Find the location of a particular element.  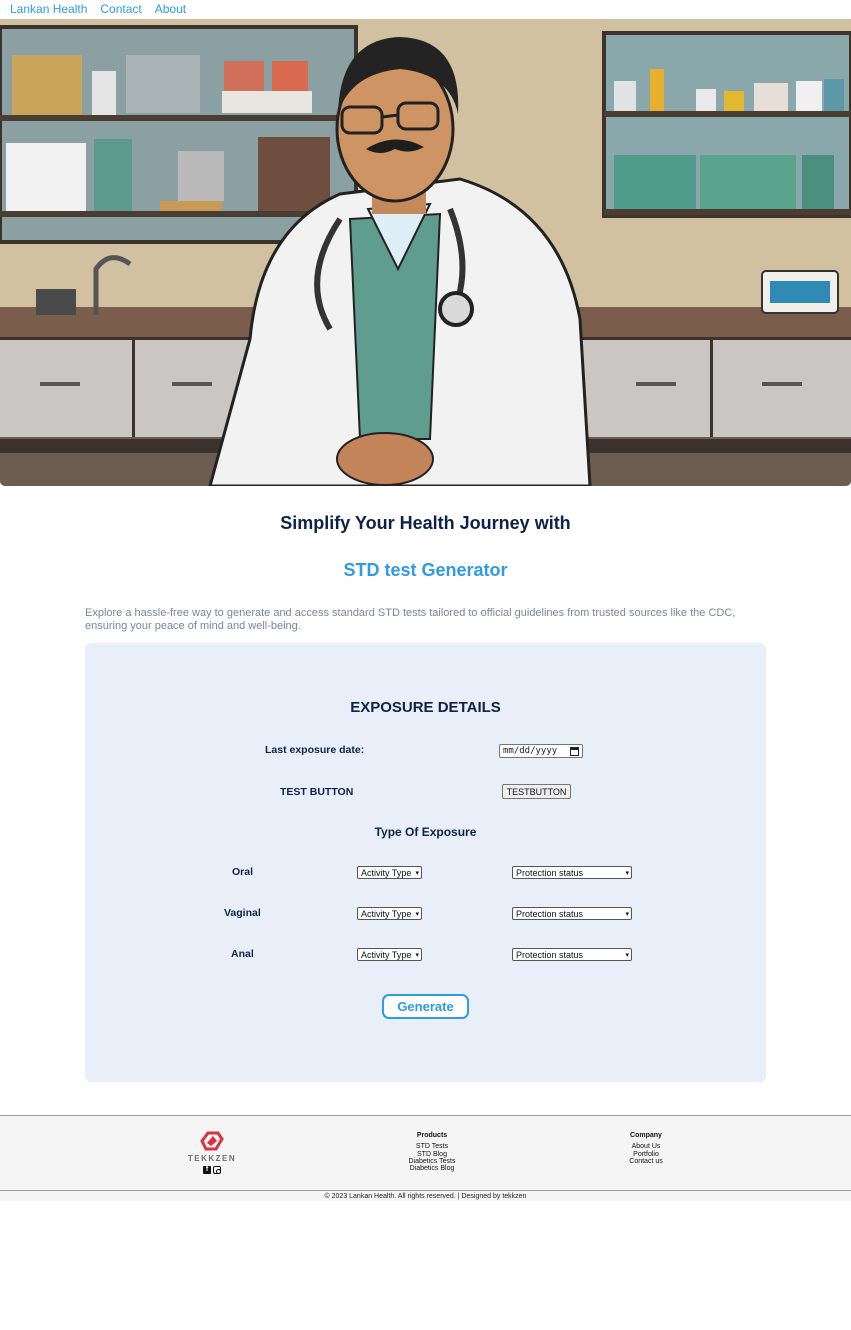

protection-status-select-oral: Protection status ▾ is located at coordinates (572, 872).